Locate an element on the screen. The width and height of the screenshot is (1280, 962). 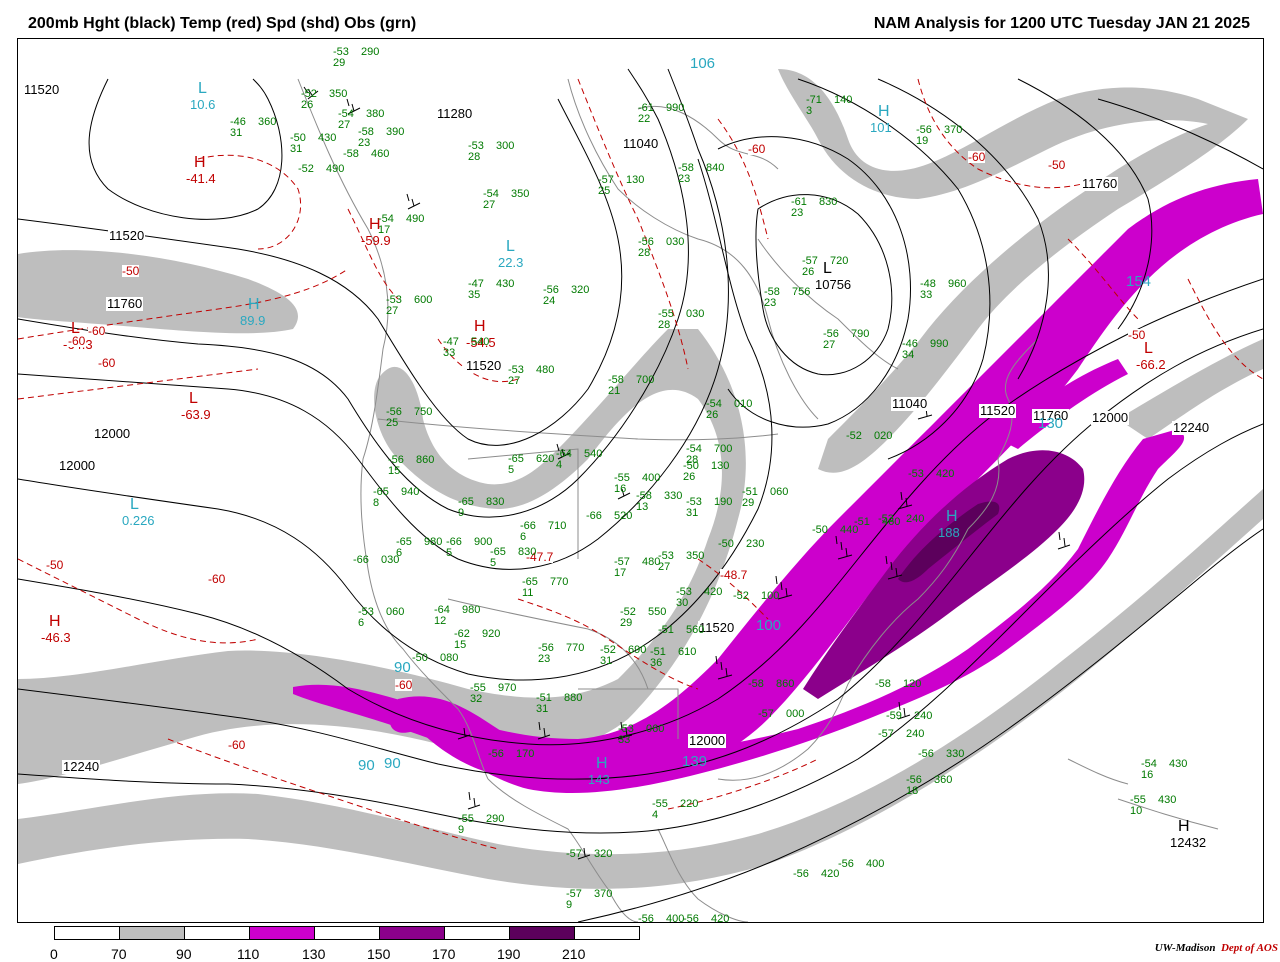
station-height: 380 is located at coordinates (375, 114).